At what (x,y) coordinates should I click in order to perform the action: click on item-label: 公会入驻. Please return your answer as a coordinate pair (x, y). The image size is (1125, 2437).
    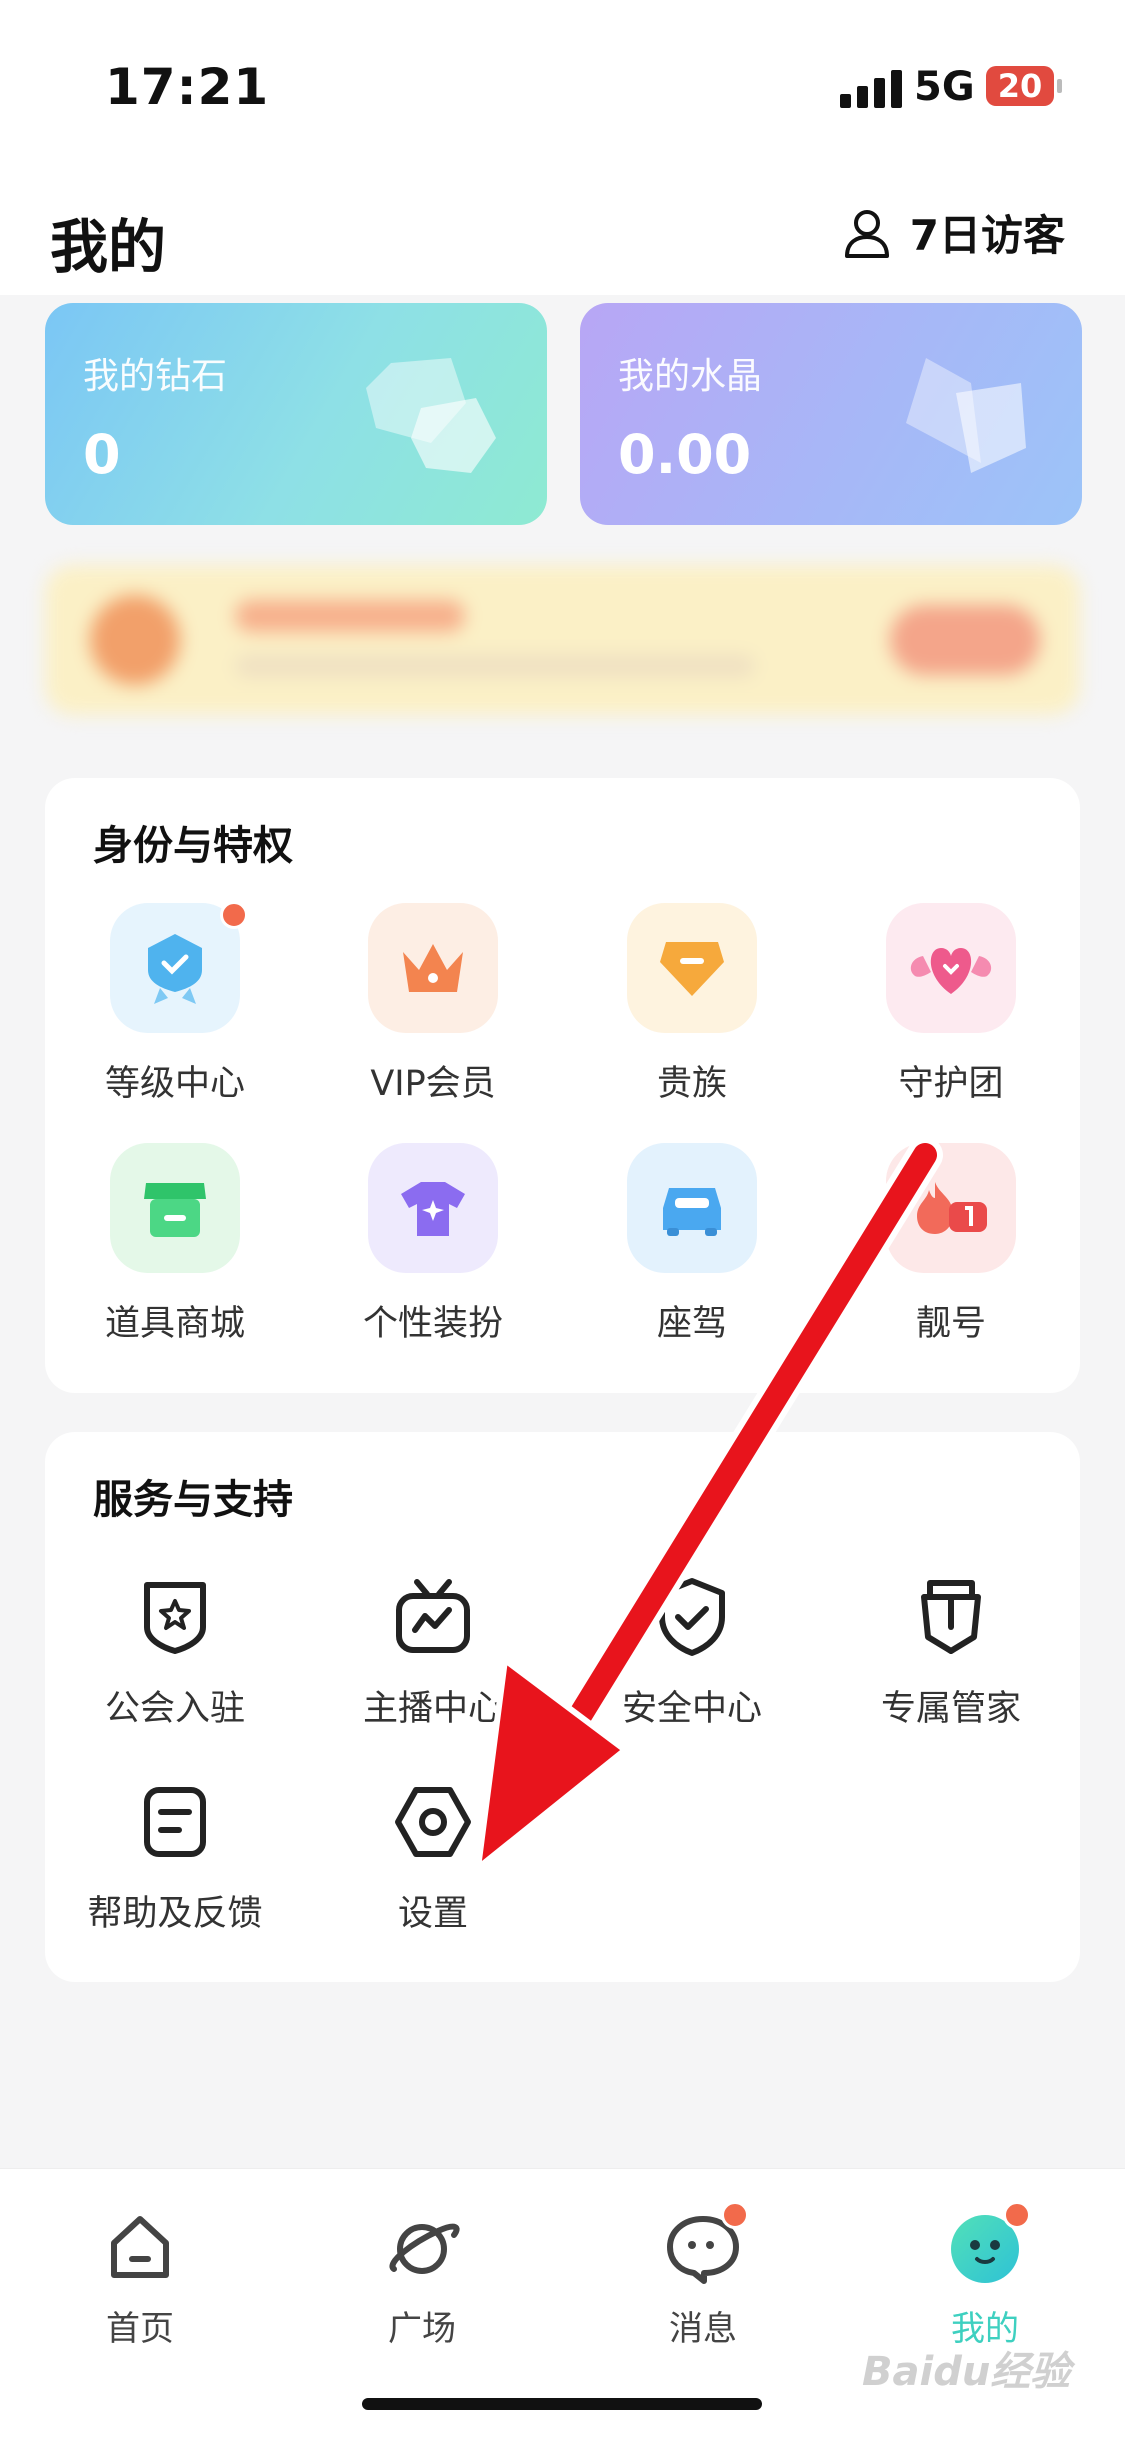
    Looking at the image, I should click on (174, 1709).